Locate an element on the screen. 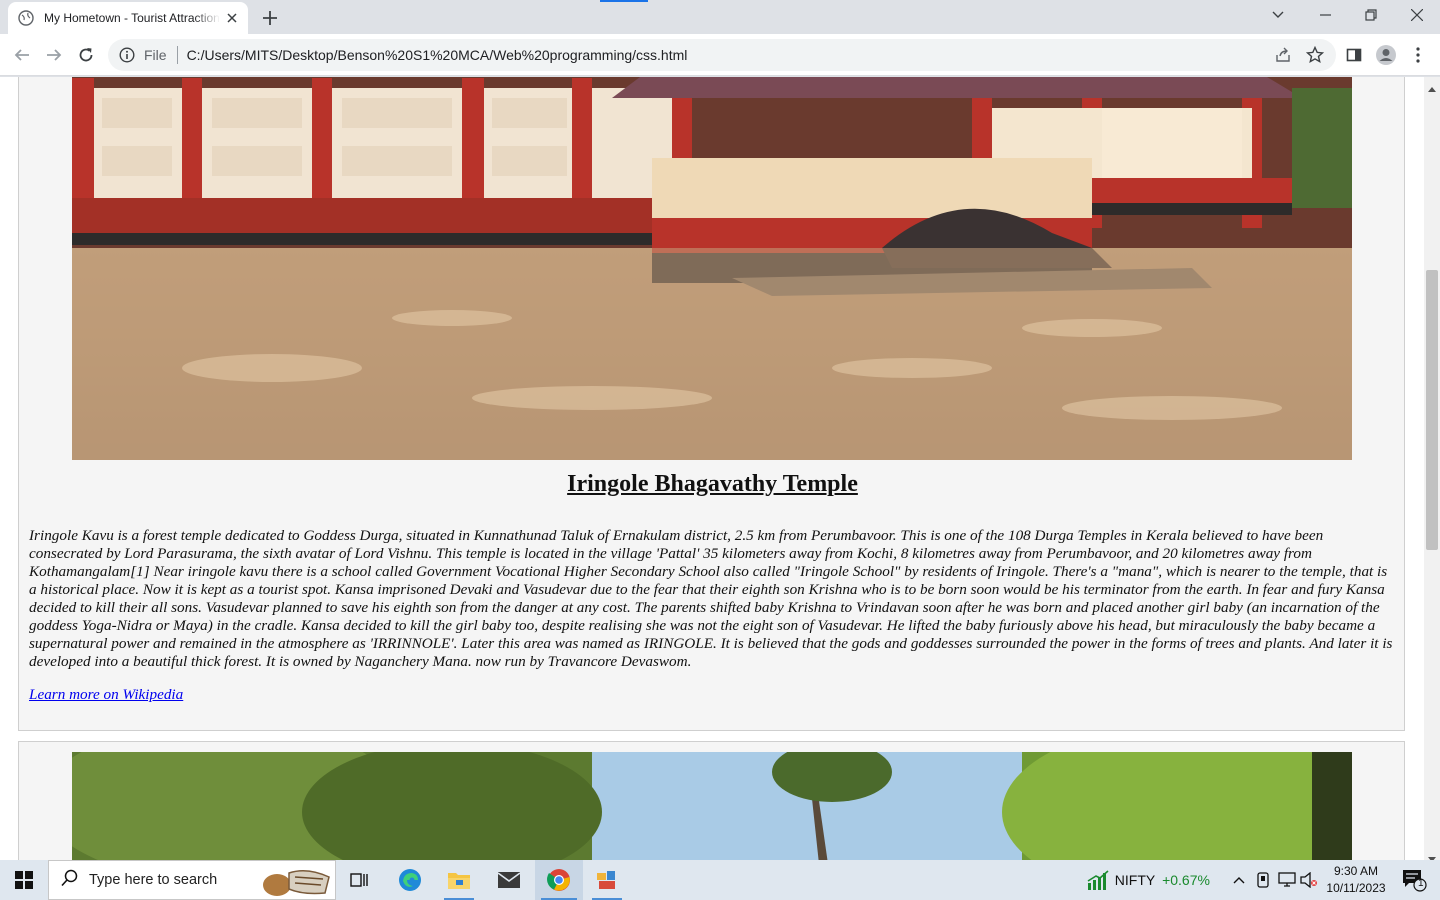 The height and width of the screenshot is (900, 1440). start-button is located at coordinates (24, 880).